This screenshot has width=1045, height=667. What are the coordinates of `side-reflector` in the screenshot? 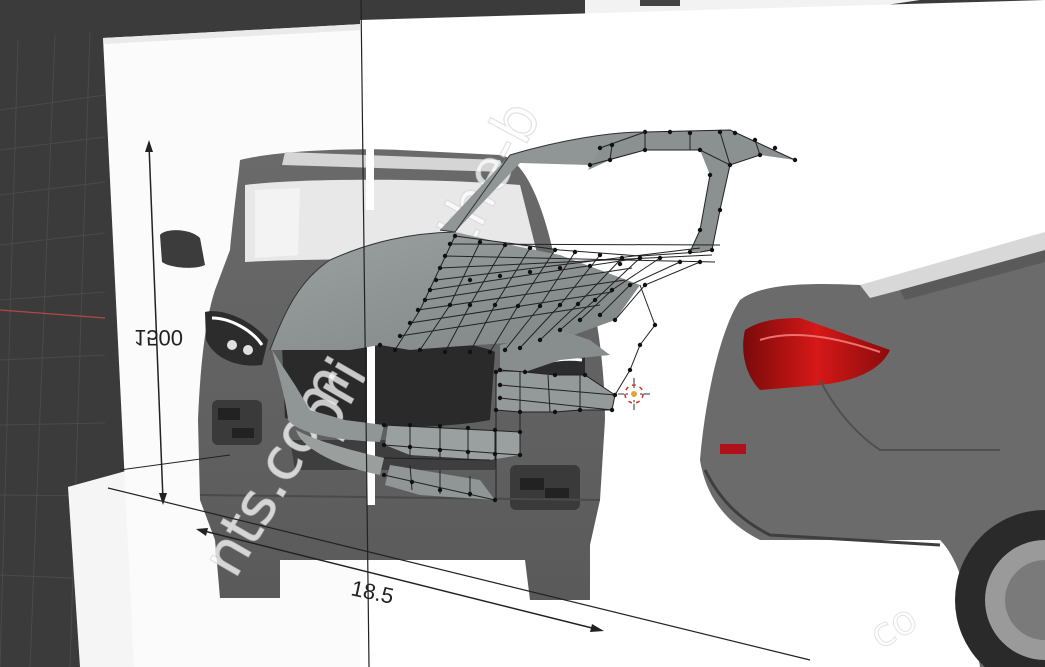 It's located at (733, 449).